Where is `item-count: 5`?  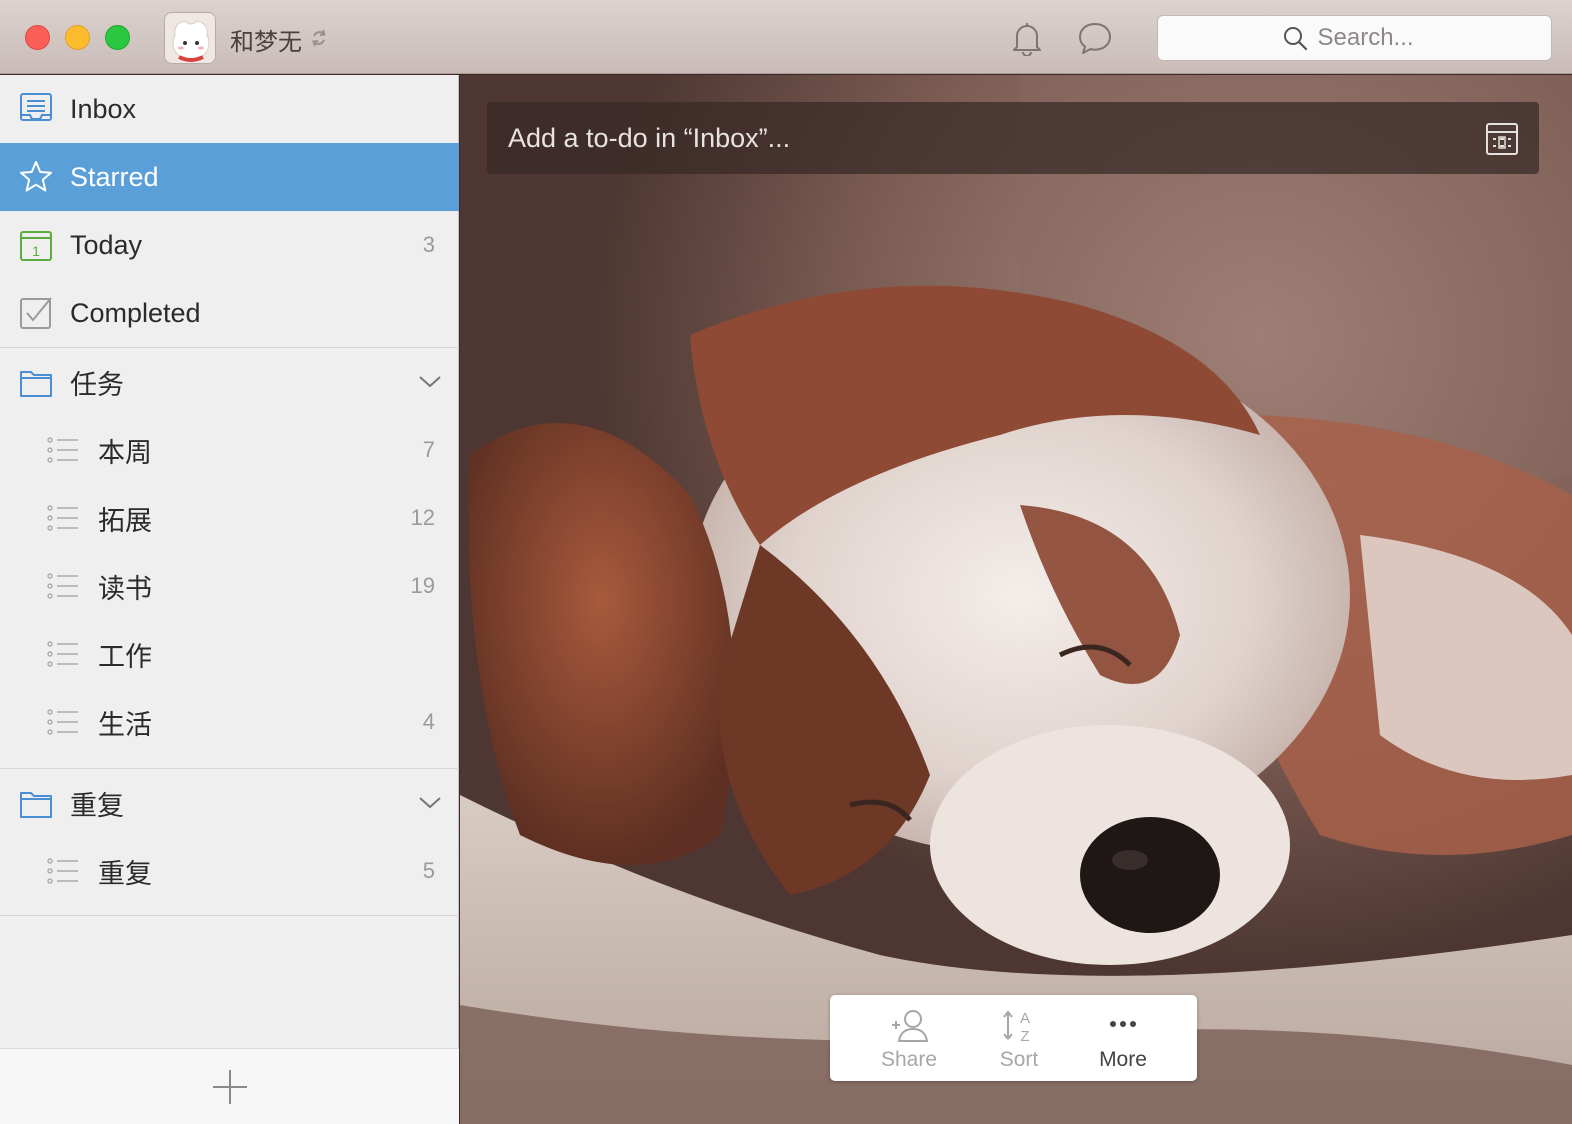
item-count: 5 is located at coordinates (428, 870).